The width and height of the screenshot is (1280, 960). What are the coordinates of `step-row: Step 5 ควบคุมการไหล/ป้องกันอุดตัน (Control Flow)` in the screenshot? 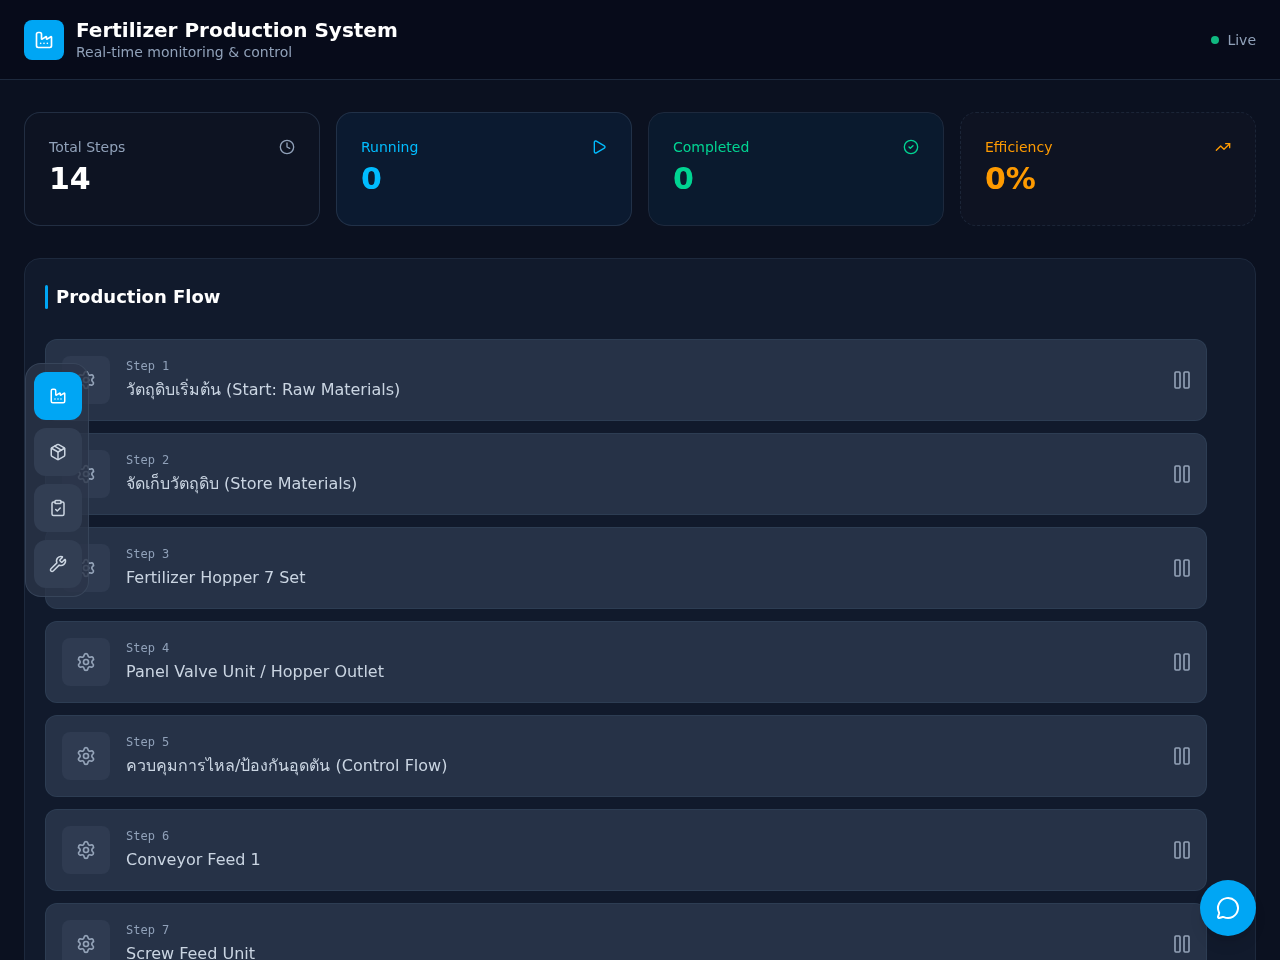 It's located at (626, 756).